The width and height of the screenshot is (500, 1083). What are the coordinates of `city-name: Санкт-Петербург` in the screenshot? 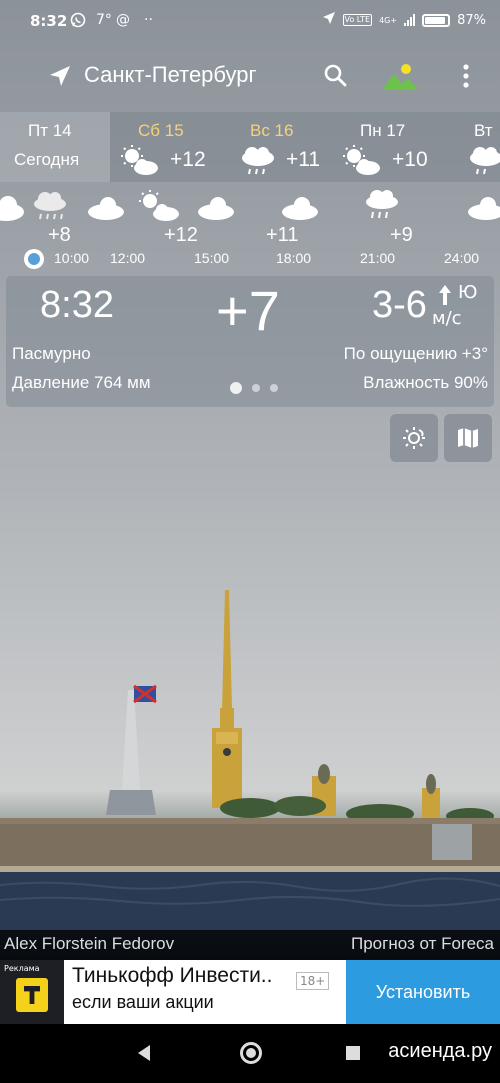 It's located at (170, 75).